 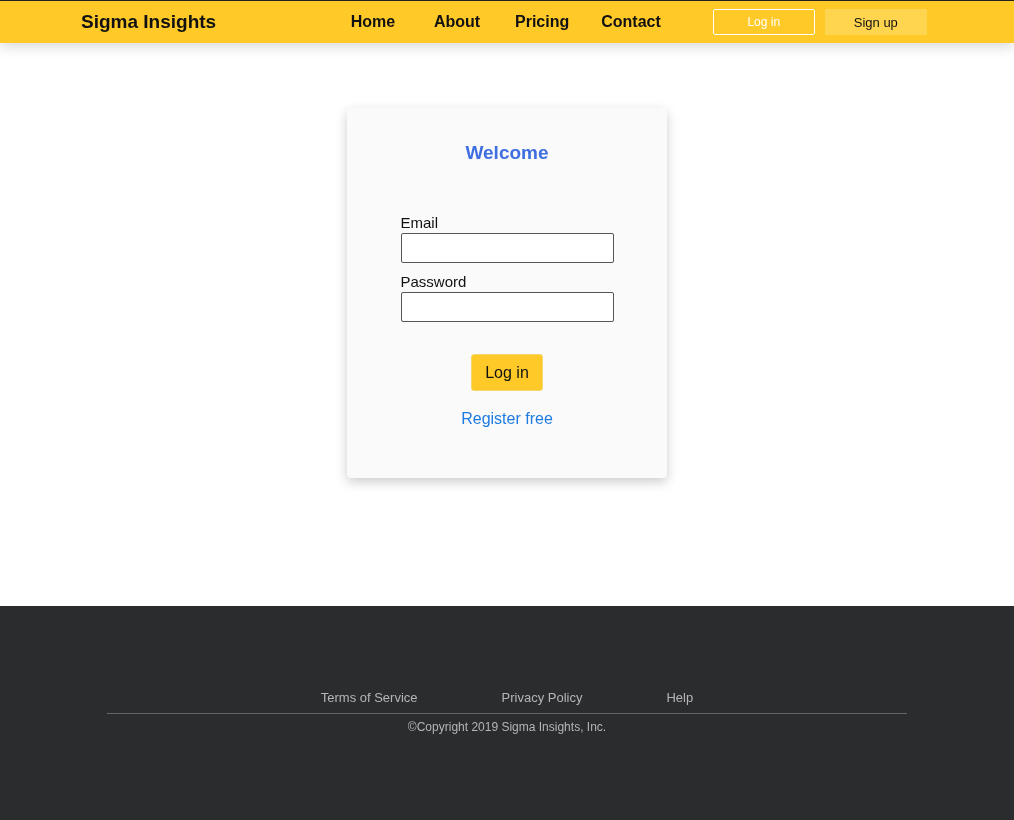 I want to click on footer-link: Terms of Service, so click(x=369, y=697).